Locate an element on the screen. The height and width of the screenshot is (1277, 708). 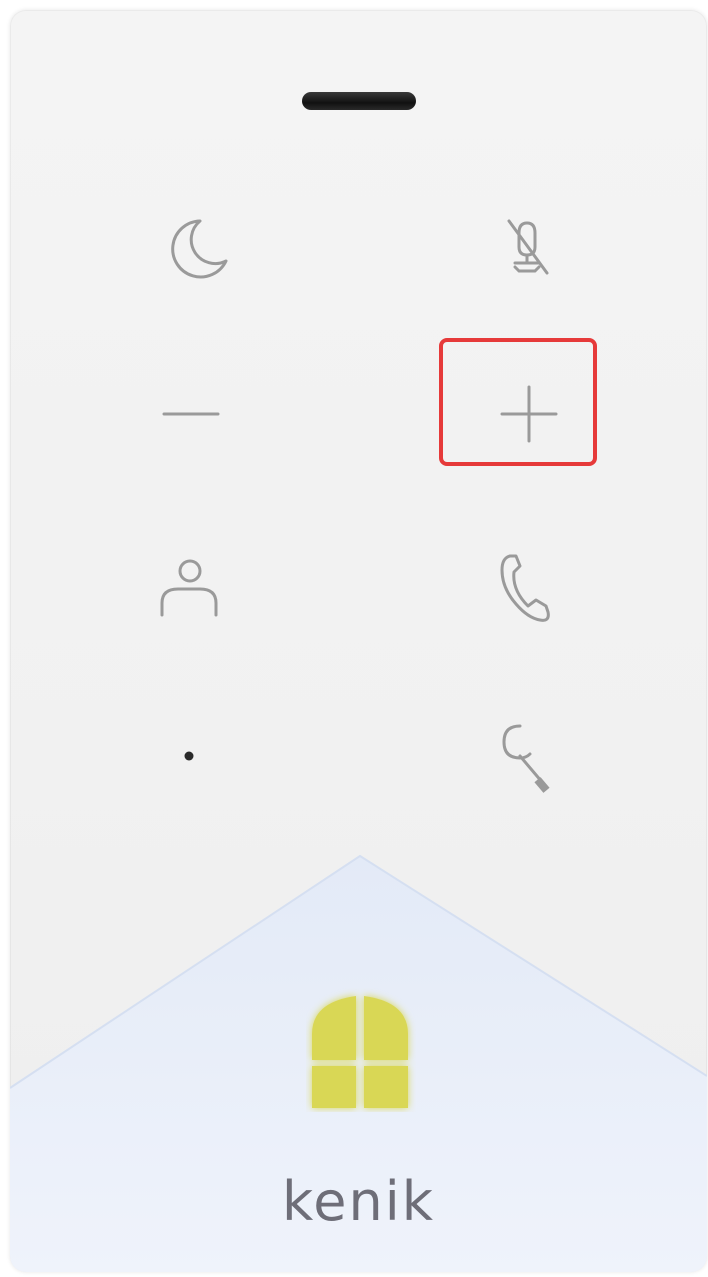
contacts-button is located at coordinates (189, 588).